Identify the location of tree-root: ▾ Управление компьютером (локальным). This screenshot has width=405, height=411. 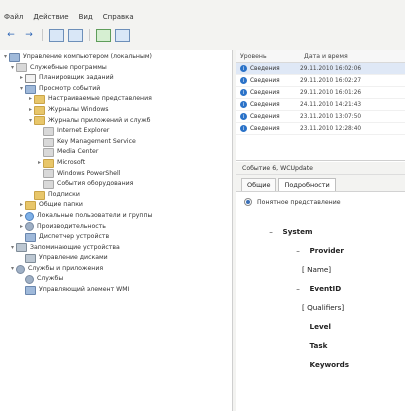
(116, 57).